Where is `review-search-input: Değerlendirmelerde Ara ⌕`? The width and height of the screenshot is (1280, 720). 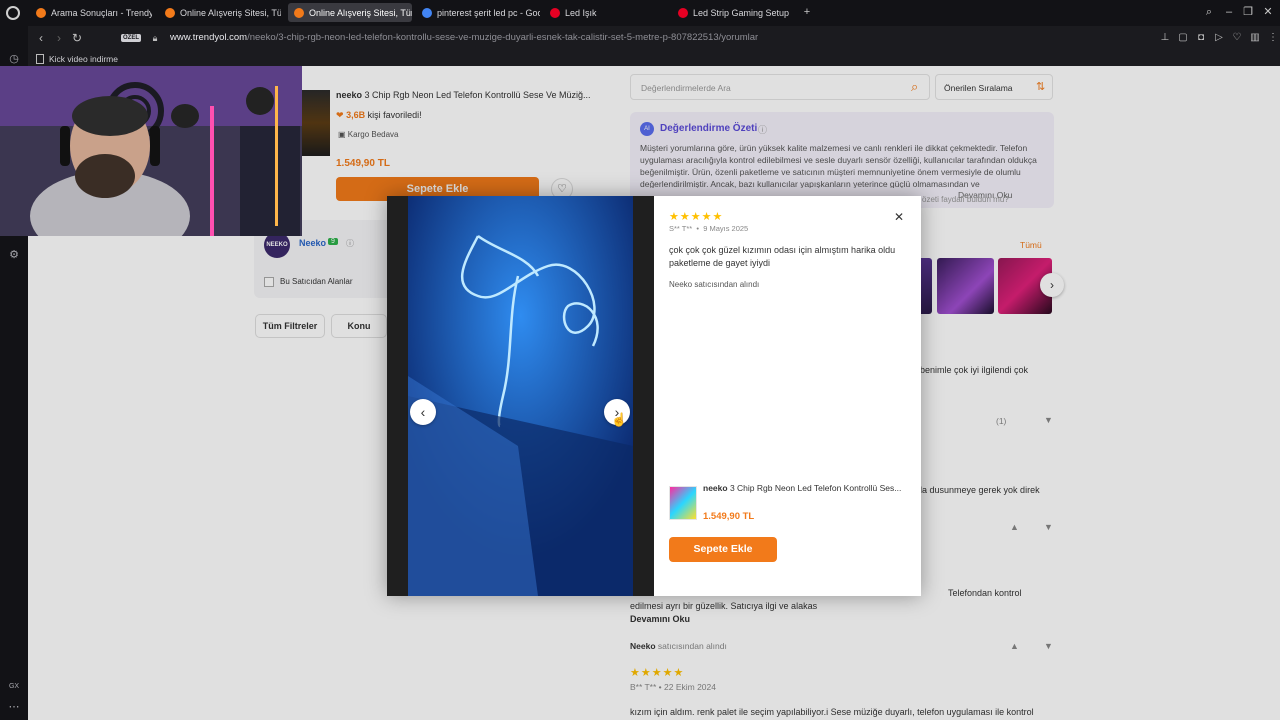 review-search-input: Değerlendirmelerde Ara ⌕ is located at coordinates (780, 87).